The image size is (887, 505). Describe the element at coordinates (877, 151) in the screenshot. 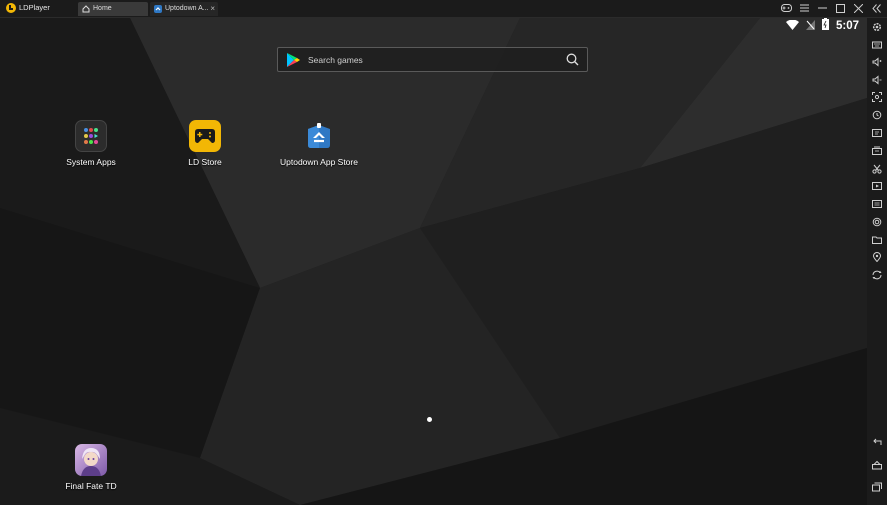

I see `multi-instance-icon` at that location.